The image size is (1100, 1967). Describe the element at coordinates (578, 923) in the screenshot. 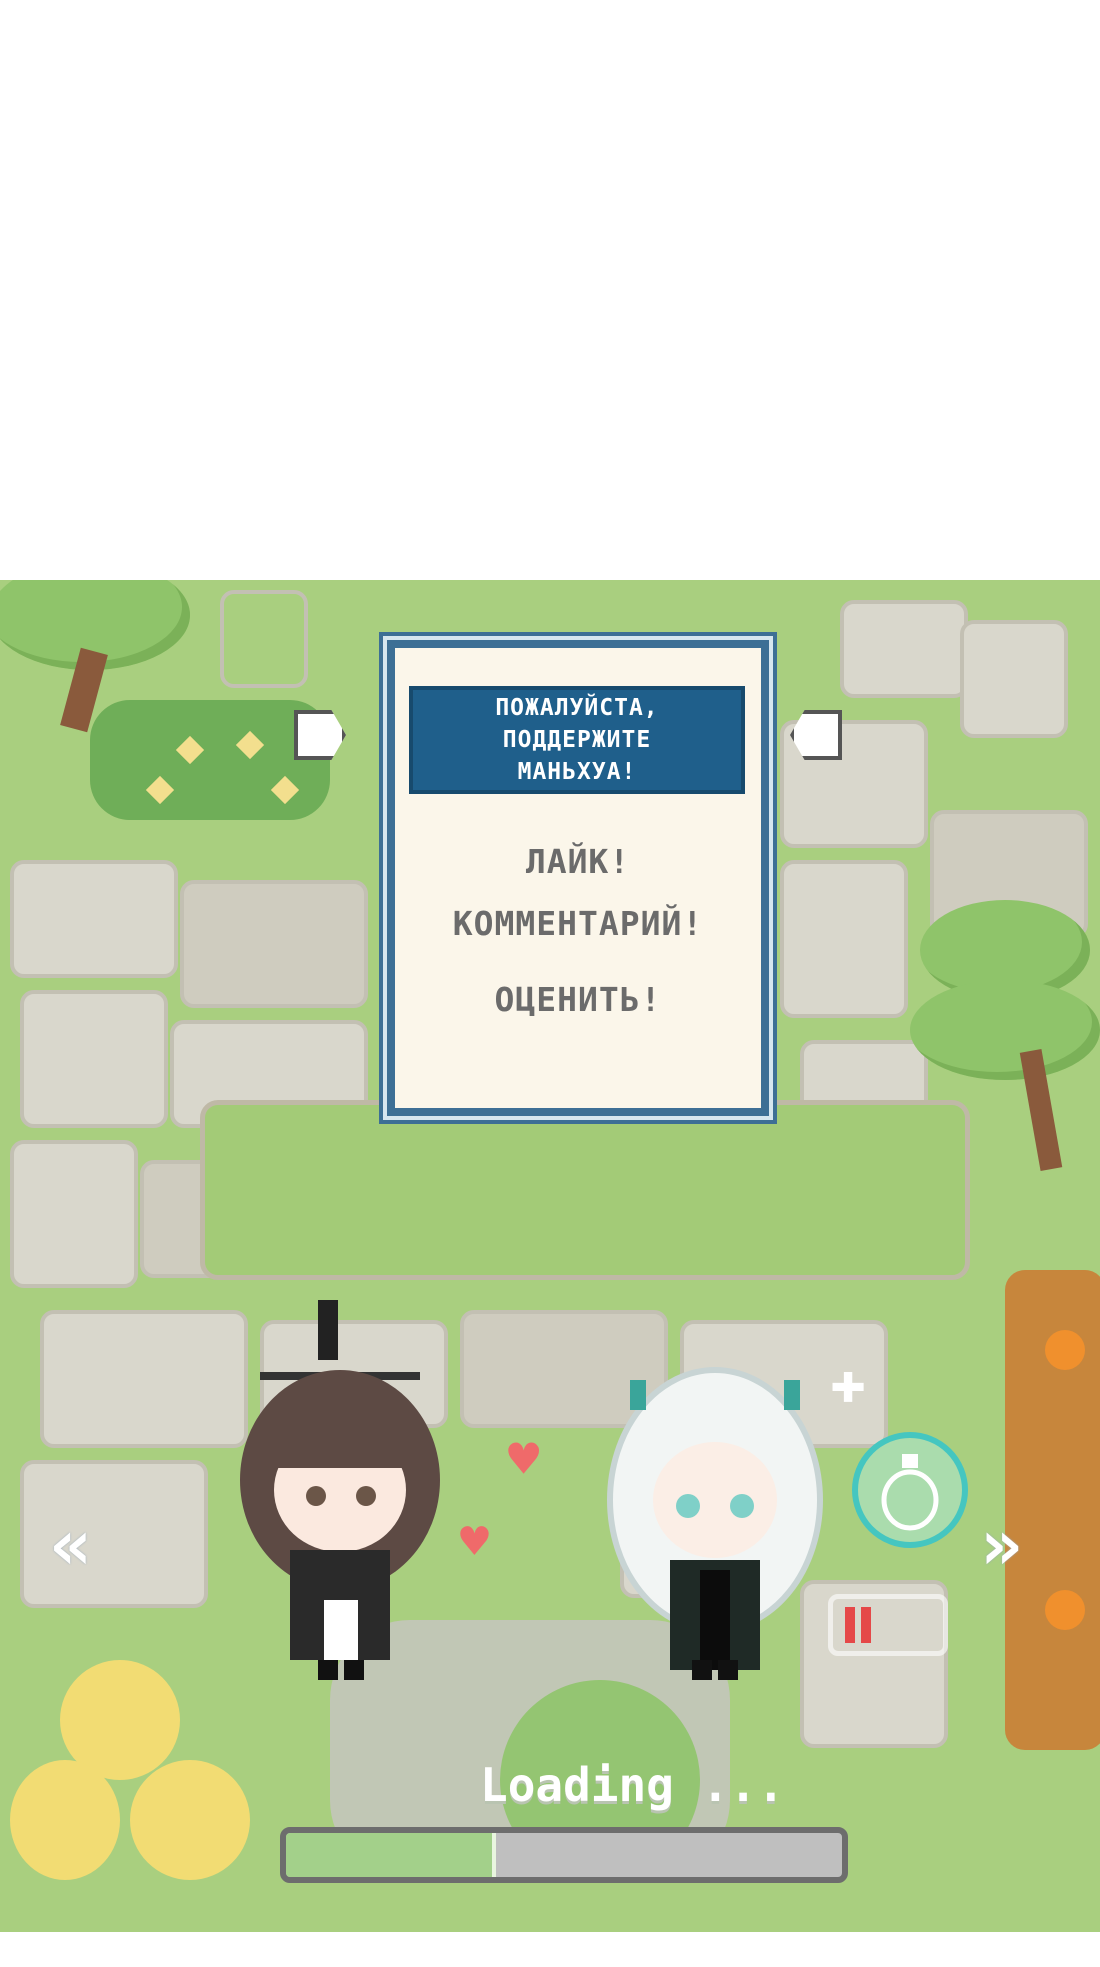

I see `comment-action: КОММЕНТАРИЙ!` at that location.